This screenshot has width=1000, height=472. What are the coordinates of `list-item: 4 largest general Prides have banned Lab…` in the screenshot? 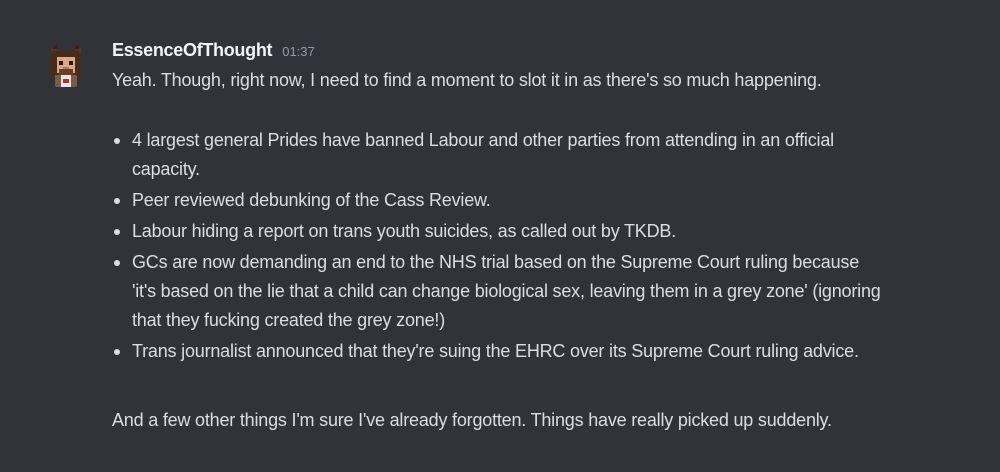 It's located at (542, 155).